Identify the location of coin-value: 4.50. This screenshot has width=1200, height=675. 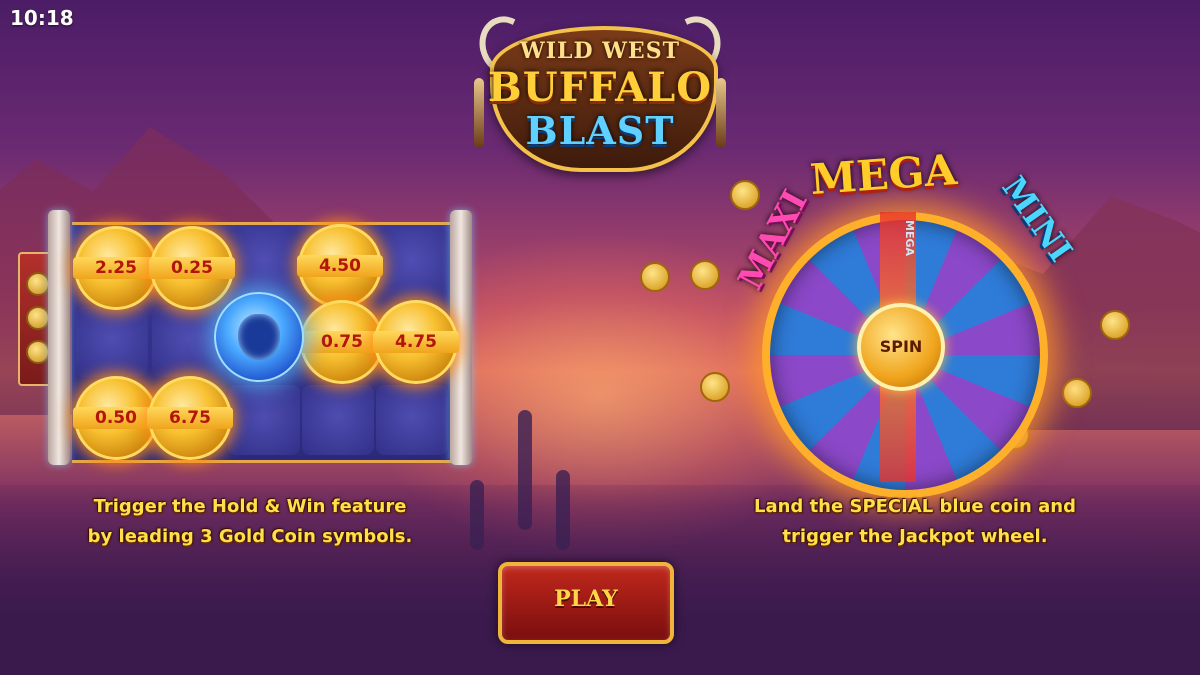
(340, 266).